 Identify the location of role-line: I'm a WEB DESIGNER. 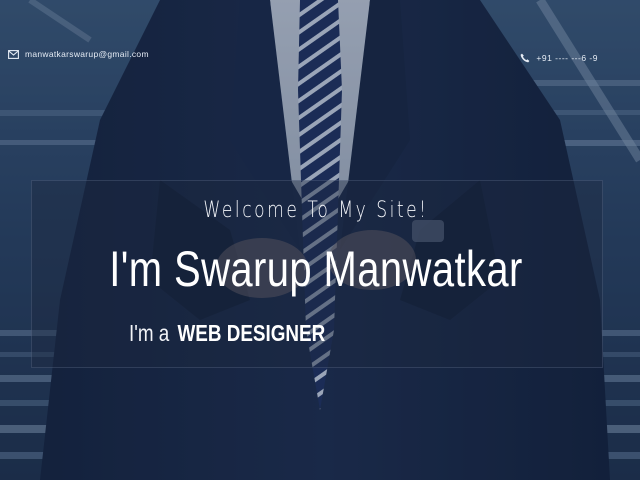
(227, 335).